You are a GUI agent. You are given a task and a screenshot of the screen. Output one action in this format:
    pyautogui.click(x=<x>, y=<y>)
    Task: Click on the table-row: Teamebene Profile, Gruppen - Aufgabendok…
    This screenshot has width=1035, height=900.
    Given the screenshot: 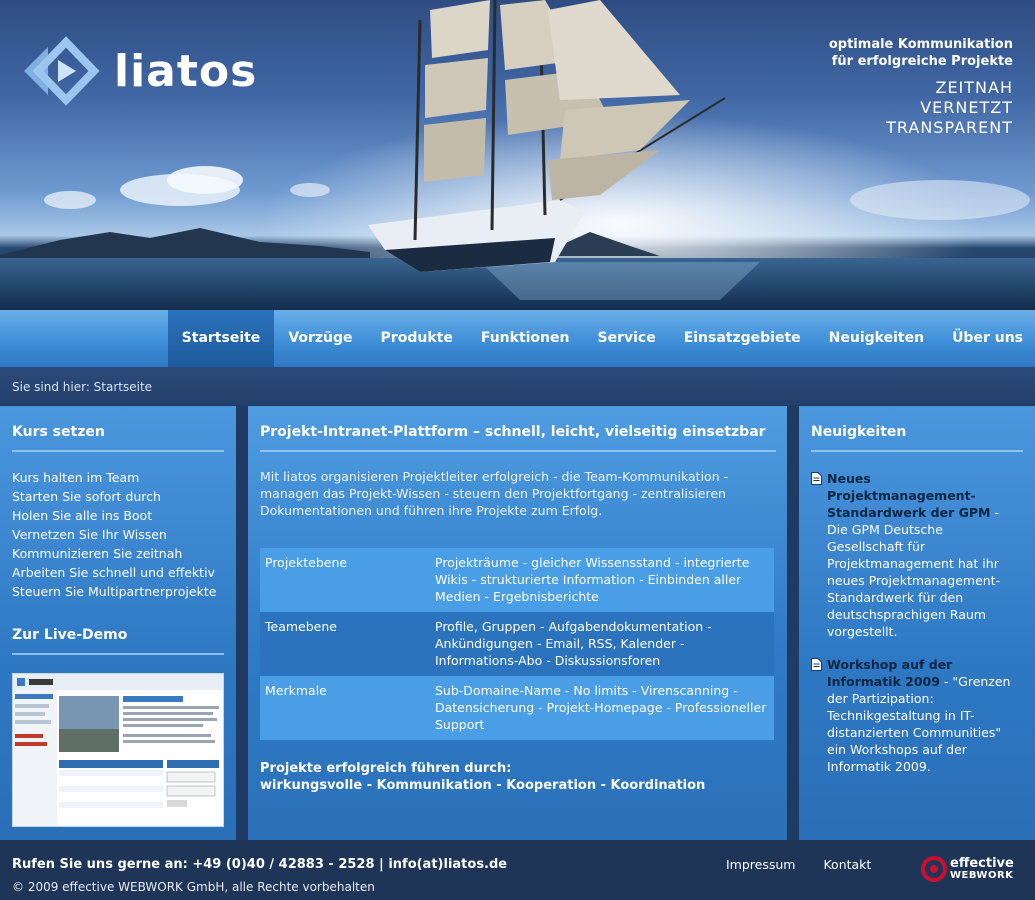 What is the action you would take?
    pyautogui.click(x=517, y=644)
    